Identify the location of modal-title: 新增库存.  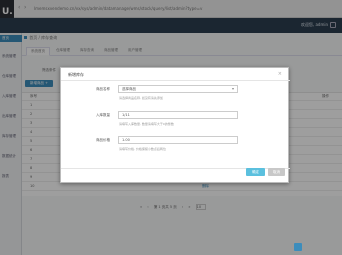
(76, 74).